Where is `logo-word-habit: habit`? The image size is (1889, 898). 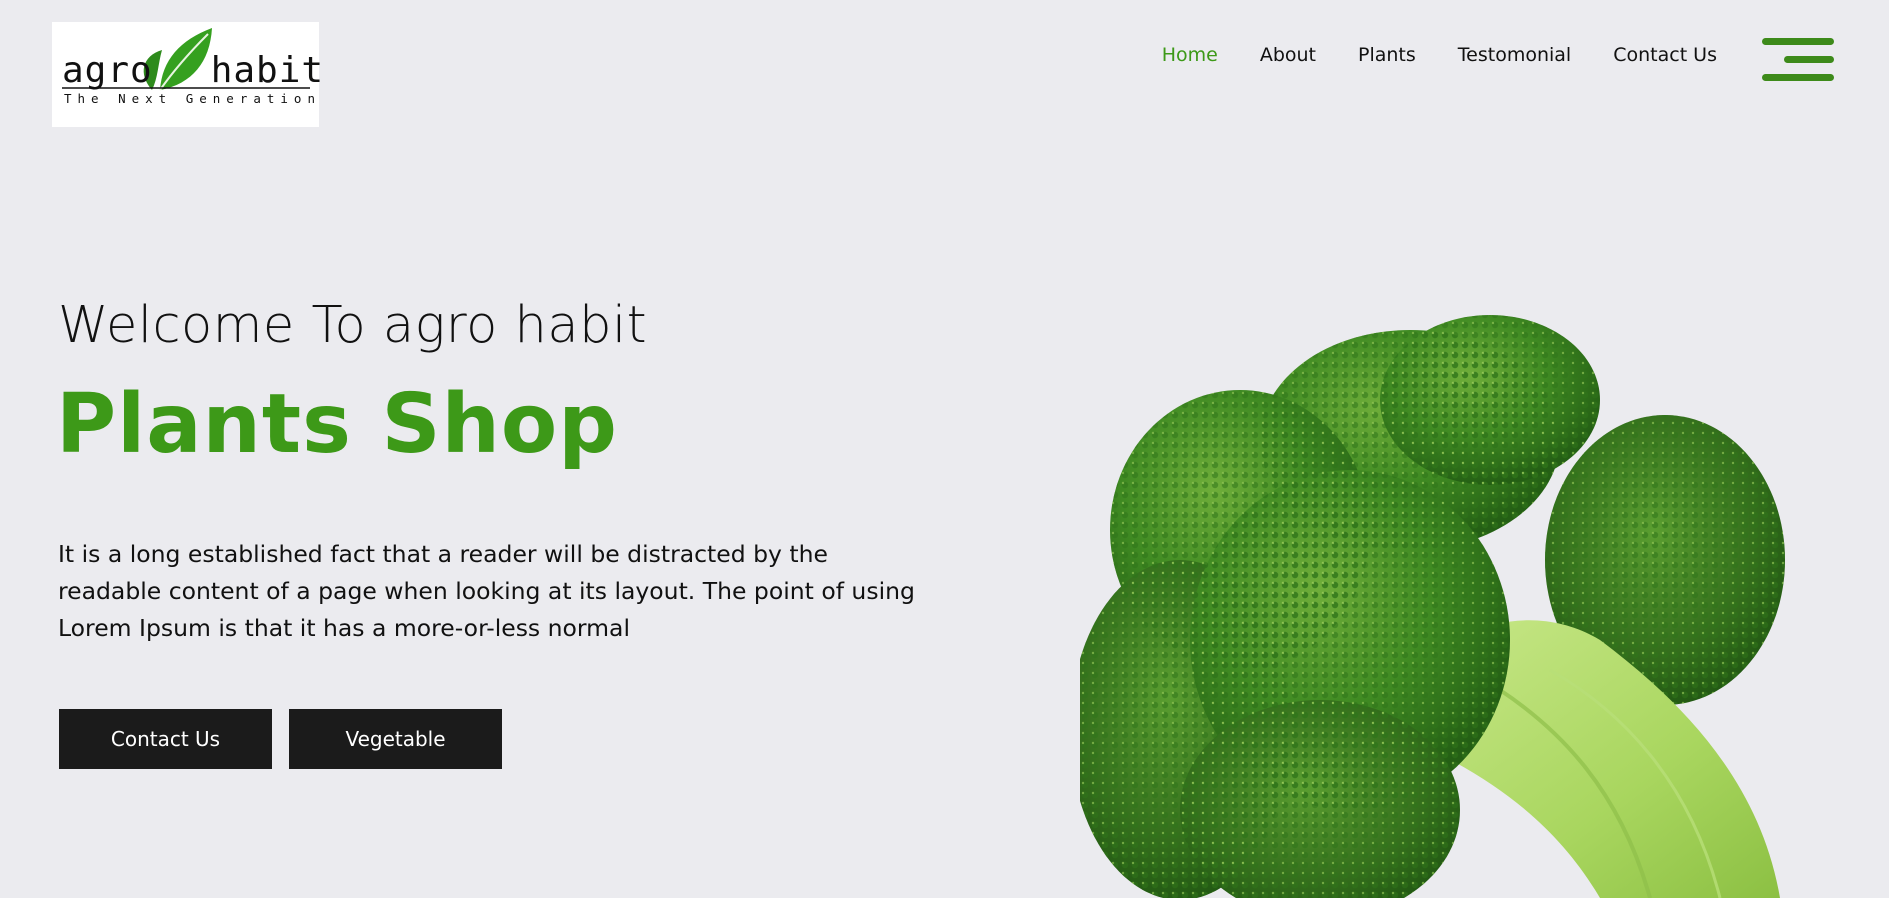
logo-word-habit: habit is located at coordinates (267, 70).